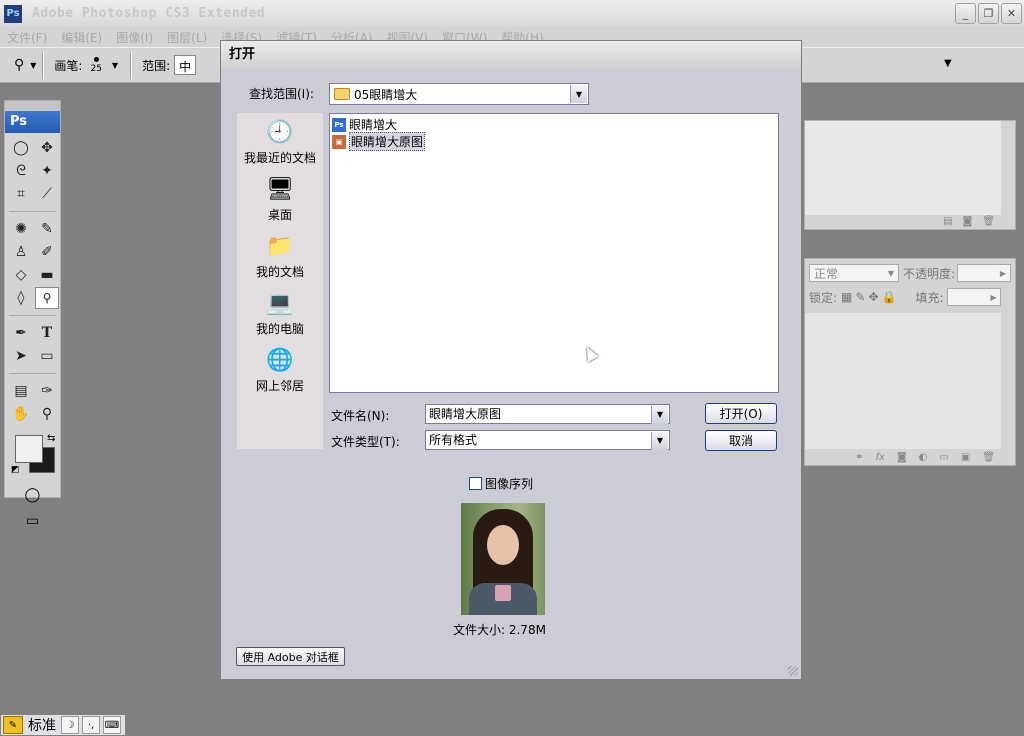  What do you see at coordinates (51, 438) in the screenshot?
I see `swap-colors-icon: ⇆` at bounding box center [51, 438].